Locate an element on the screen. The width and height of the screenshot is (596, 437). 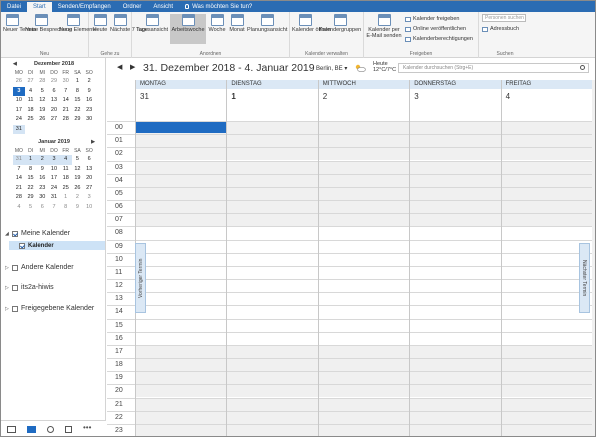
mini-calendar-day: 3 is located at coordinates (54, 160).